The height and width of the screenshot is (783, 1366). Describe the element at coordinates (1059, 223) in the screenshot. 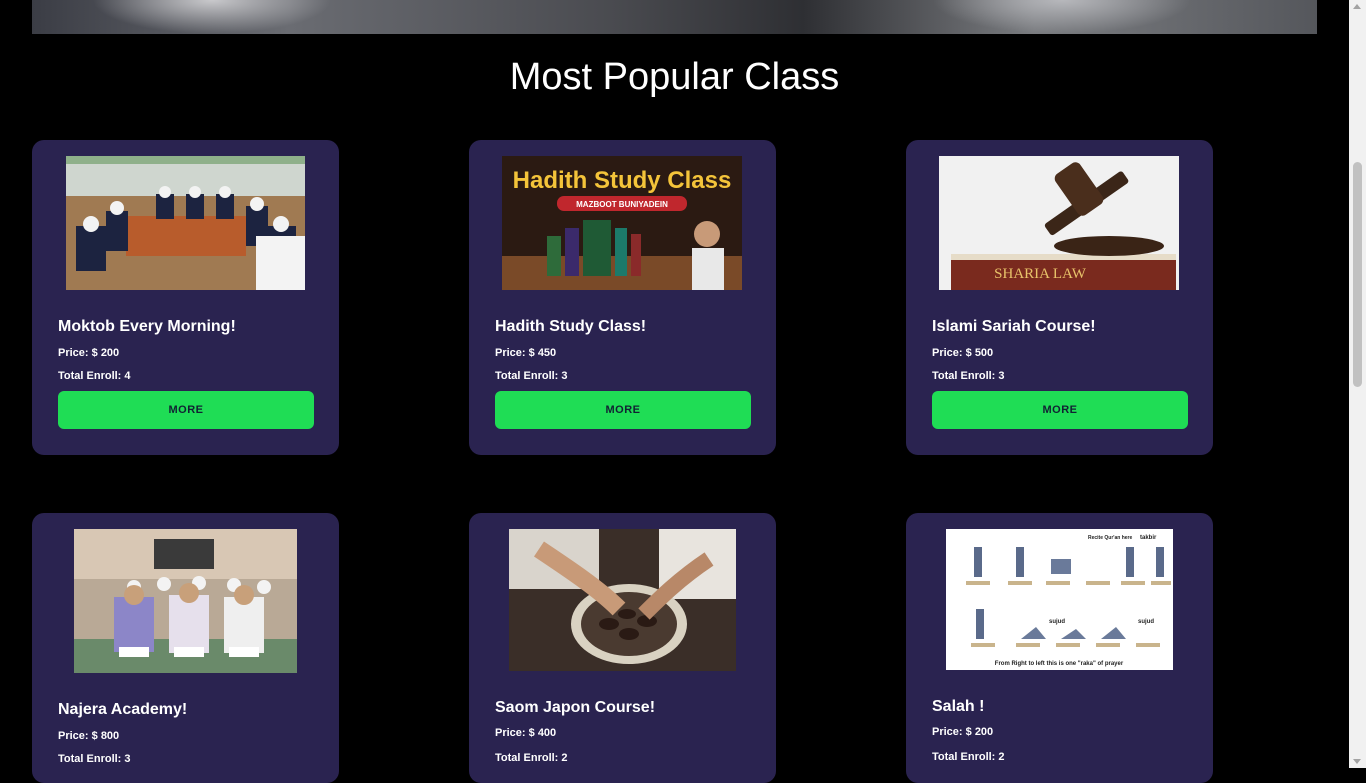

I see `class-image: SHARIA LAW` at that location.